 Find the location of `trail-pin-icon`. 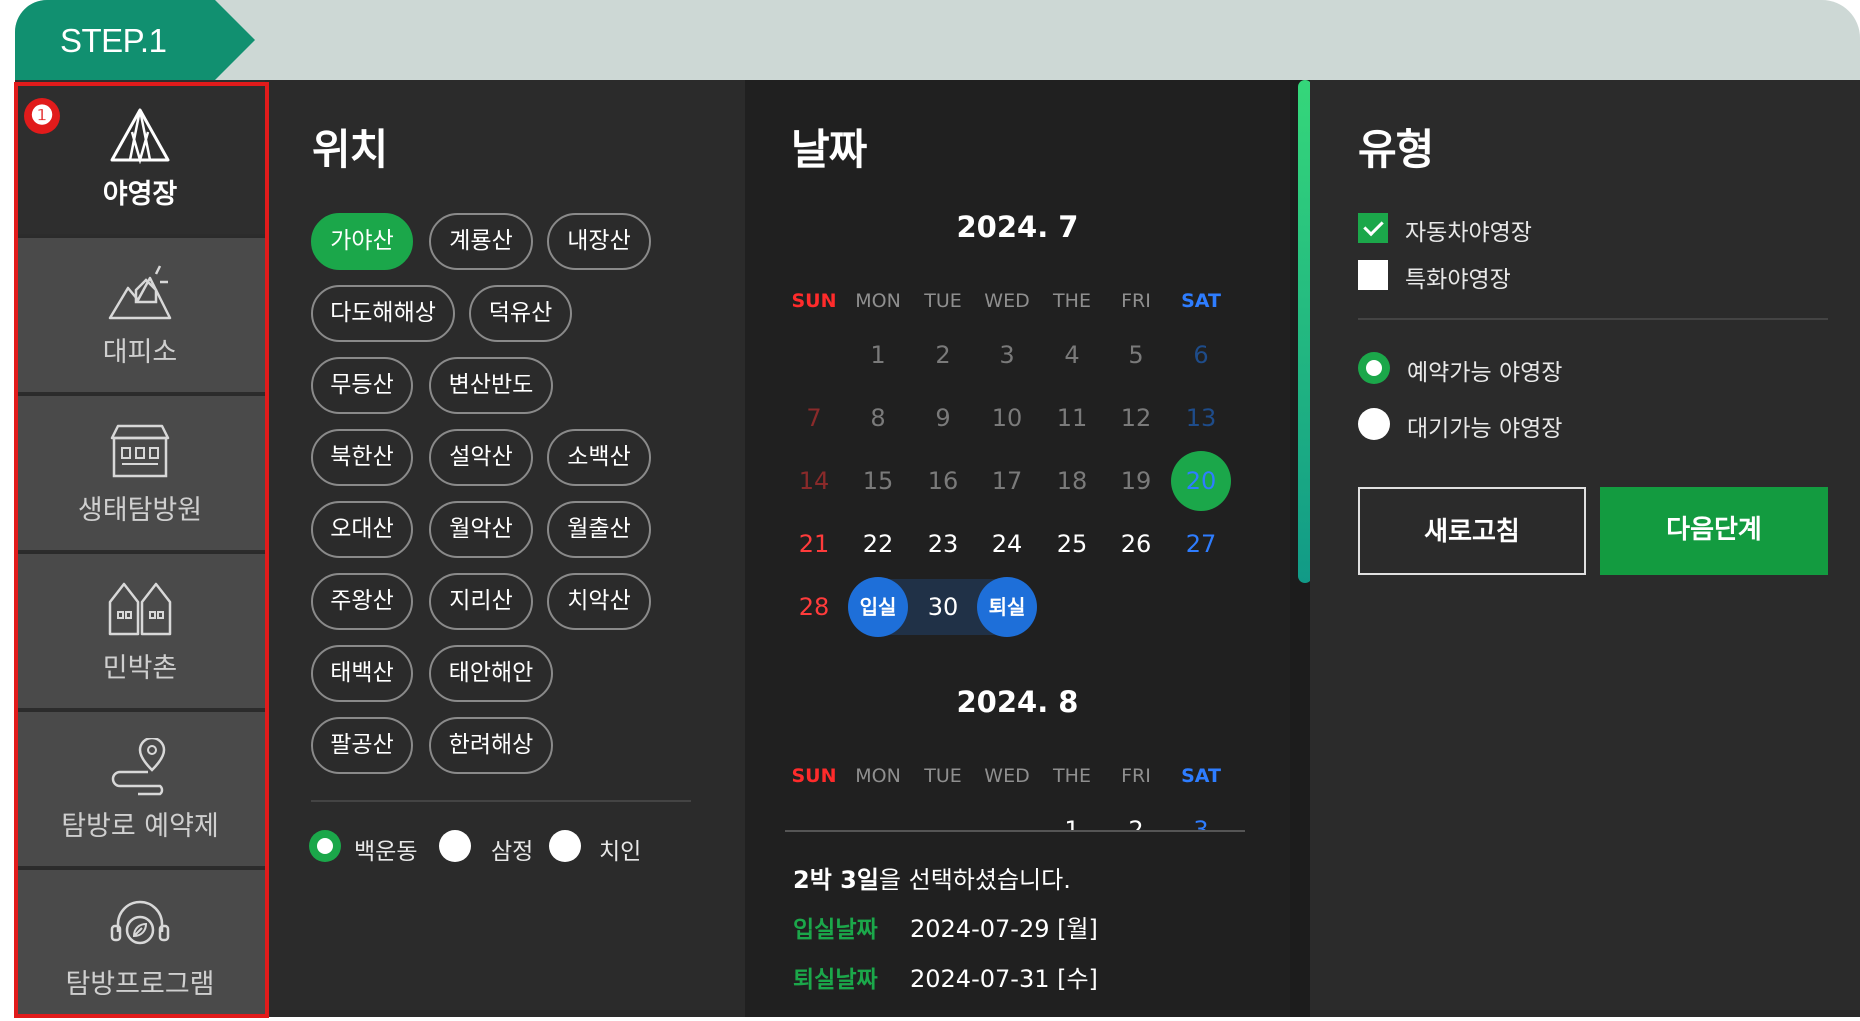

trail-pin-icon is located at coordinates (138, 767).